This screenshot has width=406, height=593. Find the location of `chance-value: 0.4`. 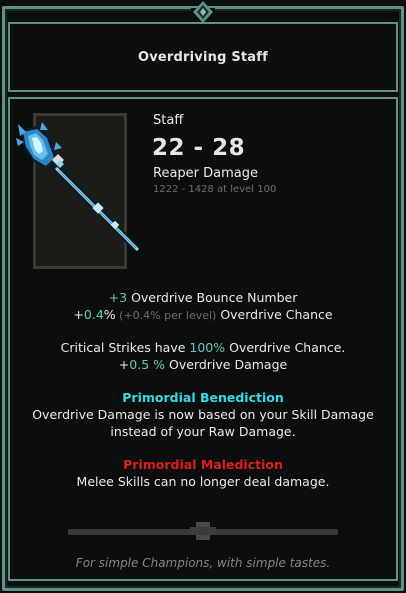

chance-value: 0.4 is located at coordinates (93, 314).